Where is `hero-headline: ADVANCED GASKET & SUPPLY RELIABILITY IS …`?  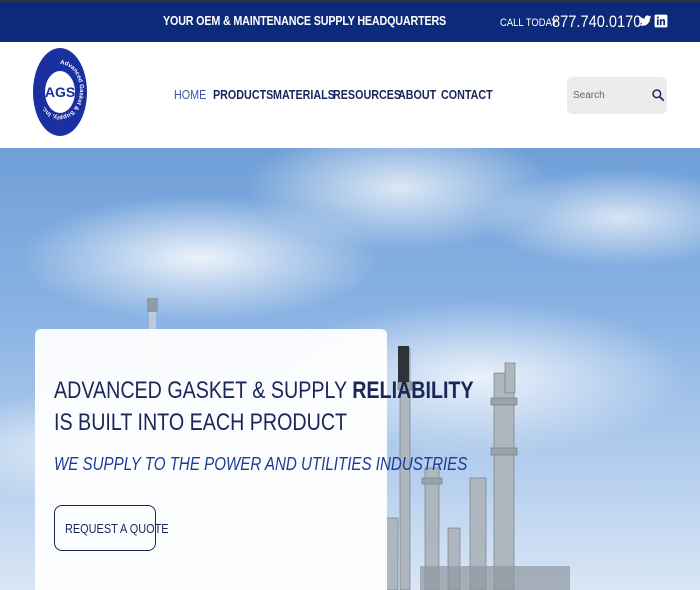 hero-headline: ADVANCED GASKET & SUPPLY RELIABILITY IS … is located at coordinates (264, 407).